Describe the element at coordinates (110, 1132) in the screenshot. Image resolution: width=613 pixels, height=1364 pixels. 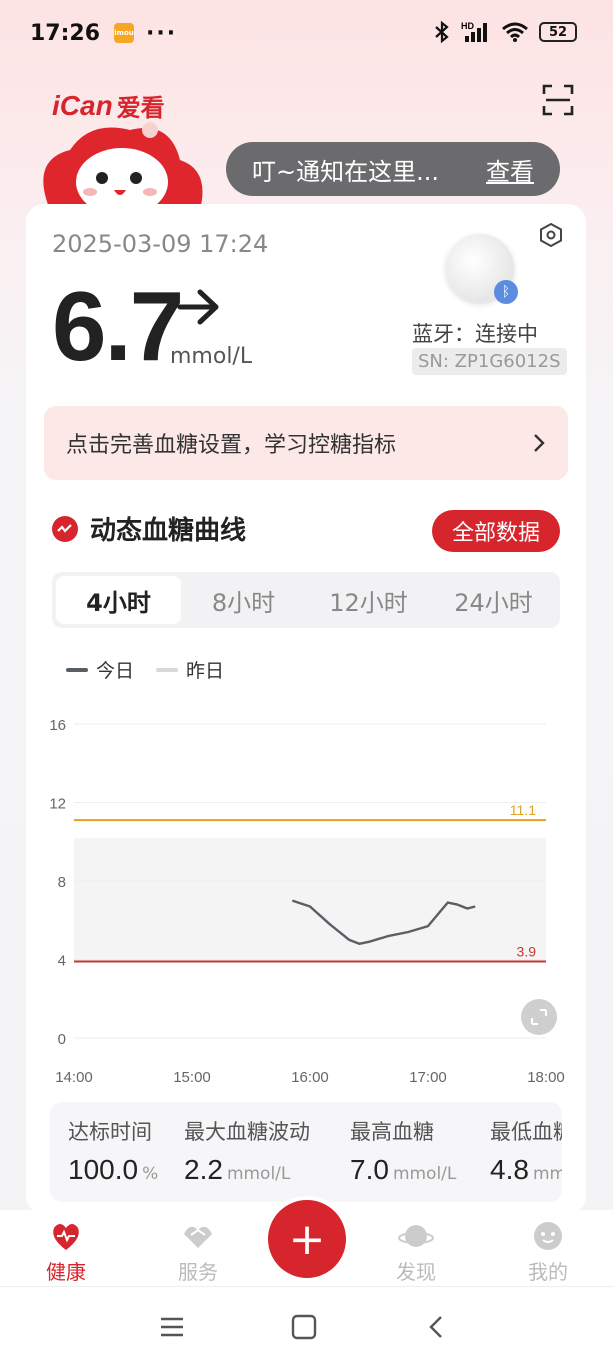
I see `stat-label: 达标时间` at that location.